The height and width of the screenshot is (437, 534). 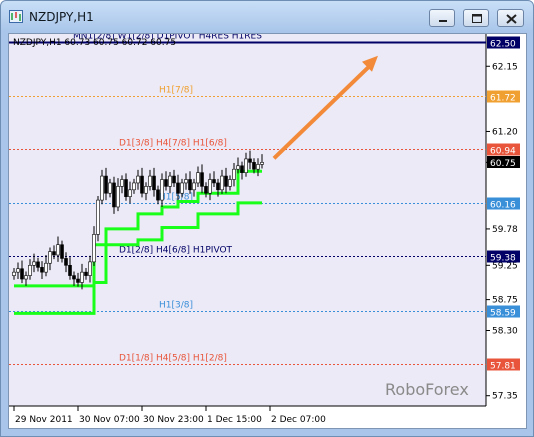 What do you see at coordinates (234, 420) in the screenshot?
I see `x-tick-label: 1 Dec 15:00` at bounding box center [234, 420].